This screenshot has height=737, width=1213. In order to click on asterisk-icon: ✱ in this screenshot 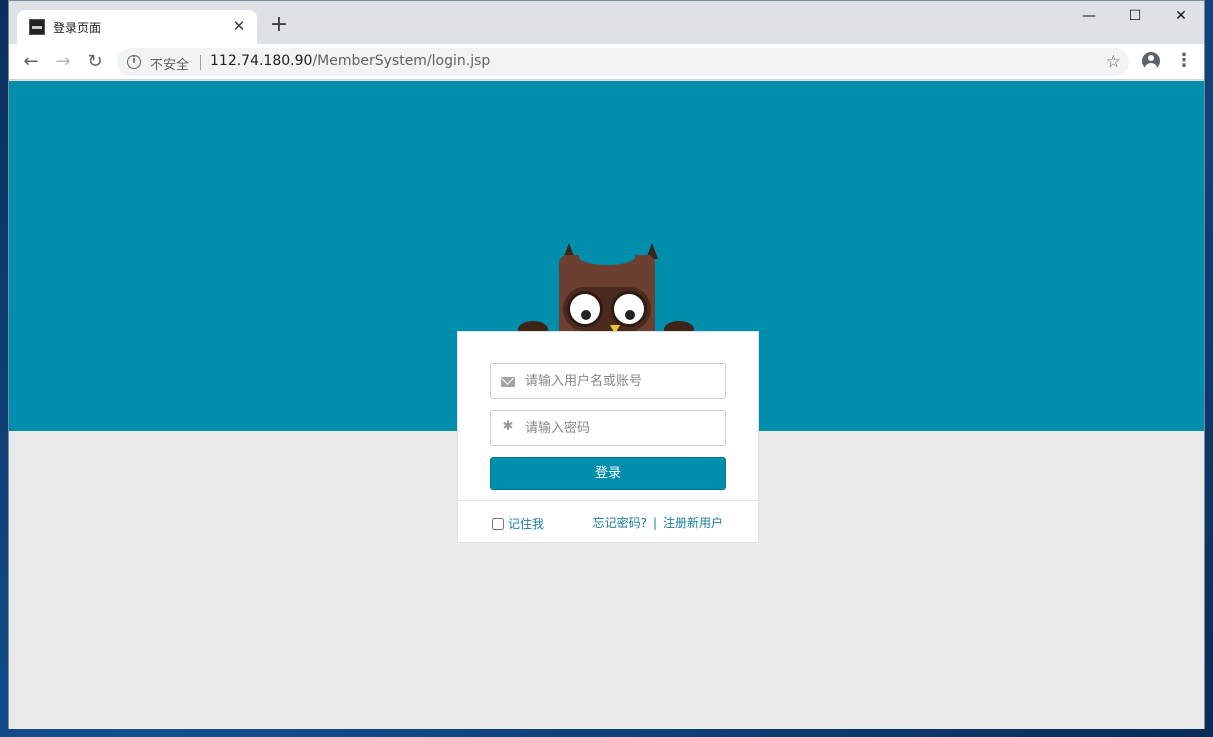, I will do `click(508, 426)`.